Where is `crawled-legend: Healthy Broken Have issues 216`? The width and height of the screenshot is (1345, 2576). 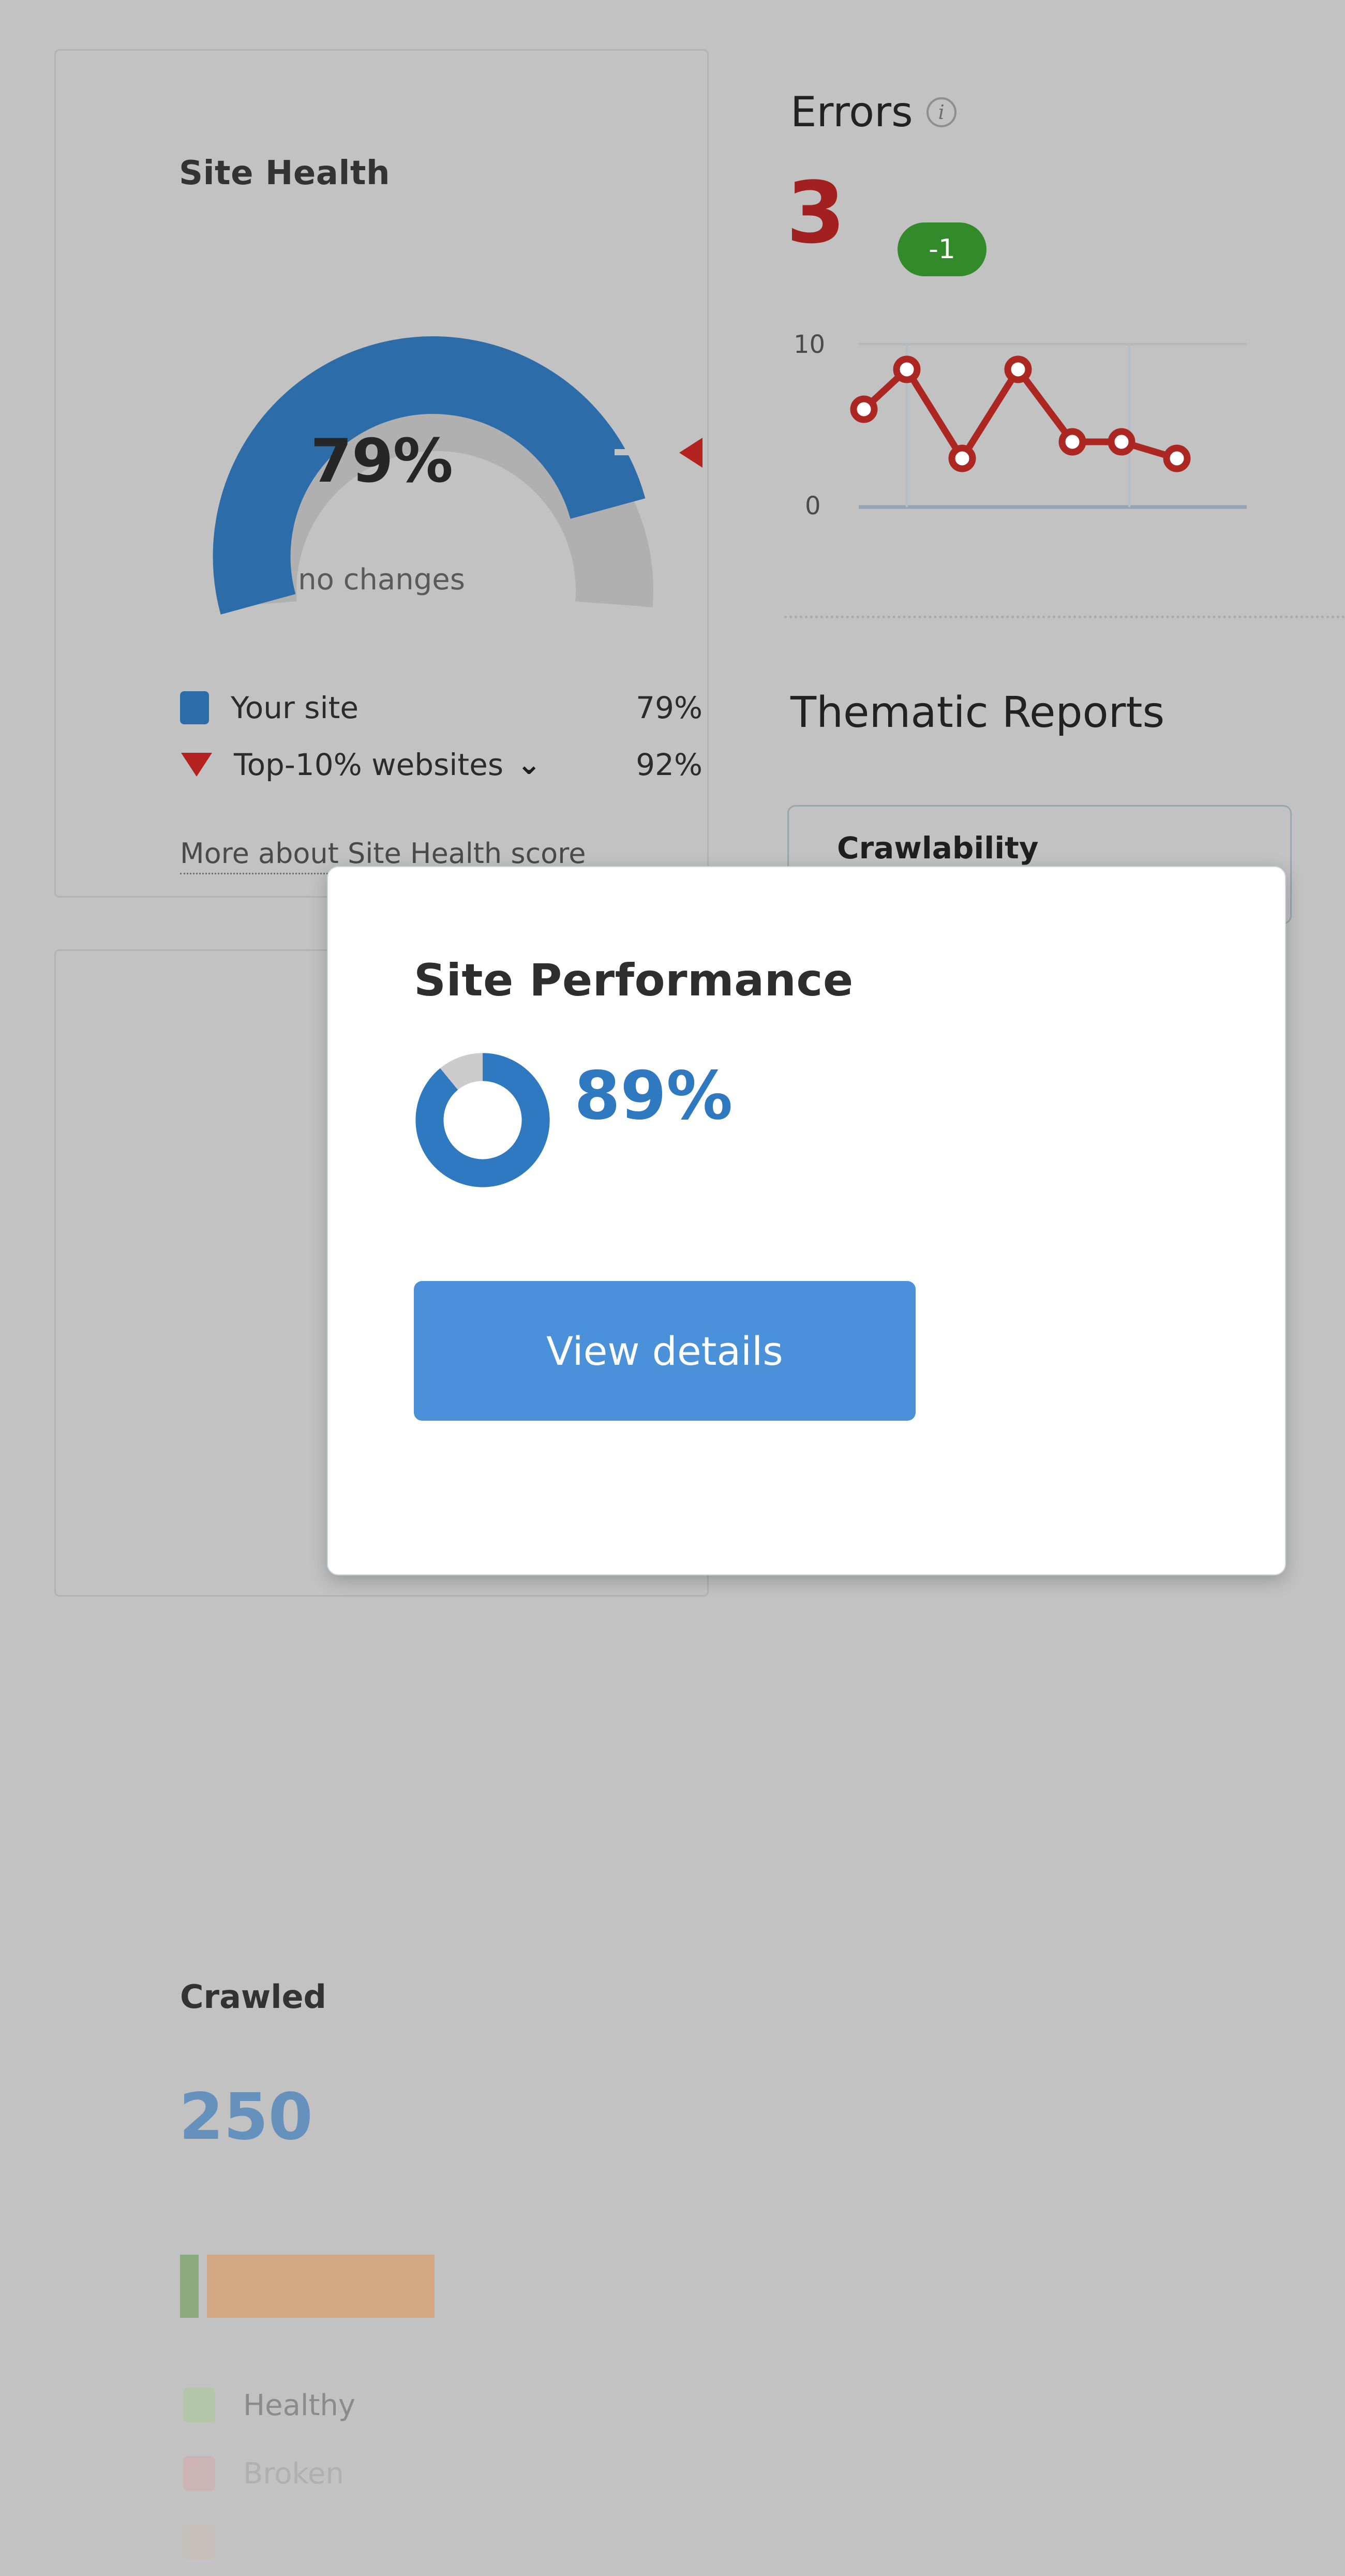 crawled-legend: Healthy Broken Have issues 216 is located at coordinates (465, 2473).